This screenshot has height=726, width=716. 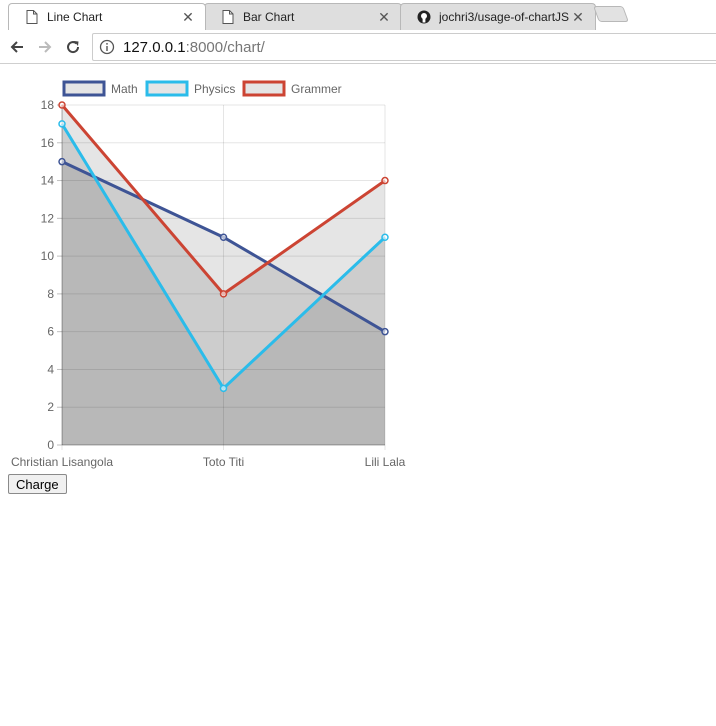 I want to click on tab-github: jochri3/usage-of-chartJS ✕, so click(x=498, y=16).